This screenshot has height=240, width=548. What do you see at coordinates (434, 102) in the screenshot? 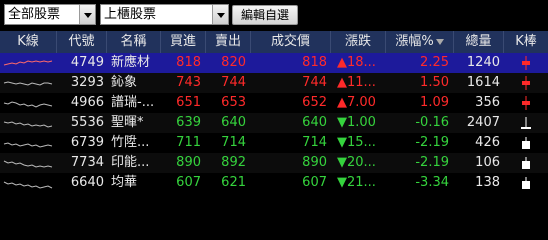
I see `cell-pct: 1.09` at bounding box center [434, 102].